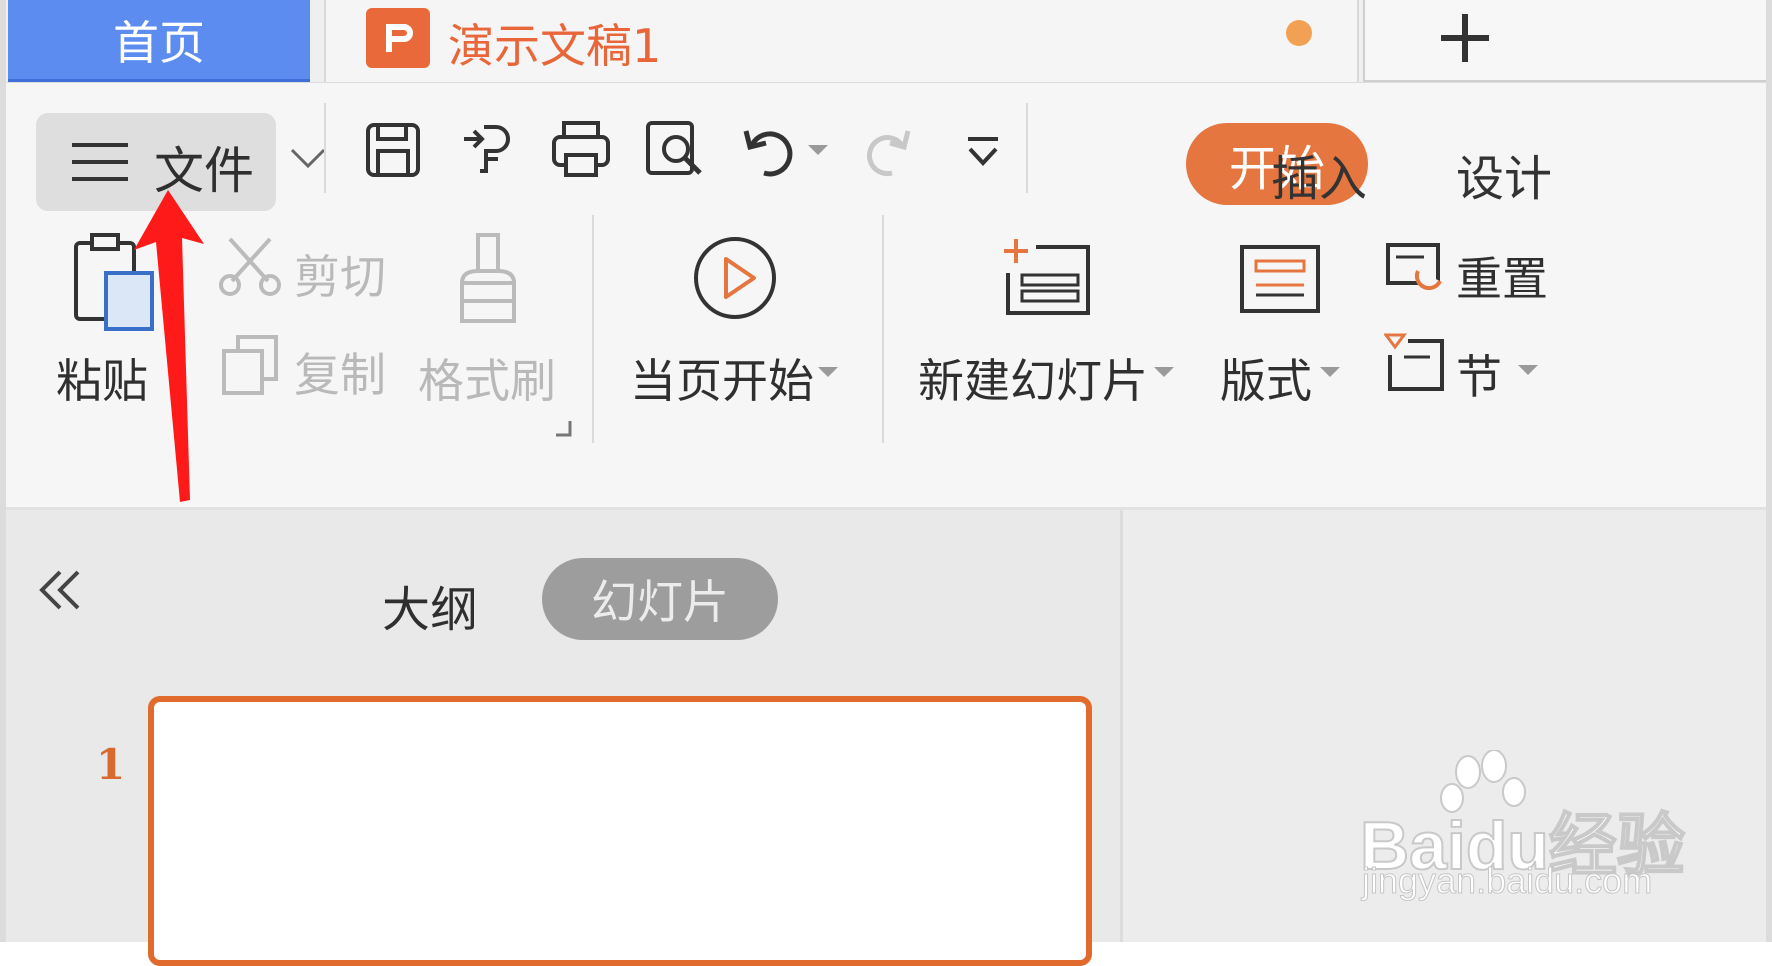 This screenshot has height=966, width=1772. What do you see at coordinates (828, 372) in the screenshot?
I see `play-dropdown-icon` at bounding box center [828, 372].